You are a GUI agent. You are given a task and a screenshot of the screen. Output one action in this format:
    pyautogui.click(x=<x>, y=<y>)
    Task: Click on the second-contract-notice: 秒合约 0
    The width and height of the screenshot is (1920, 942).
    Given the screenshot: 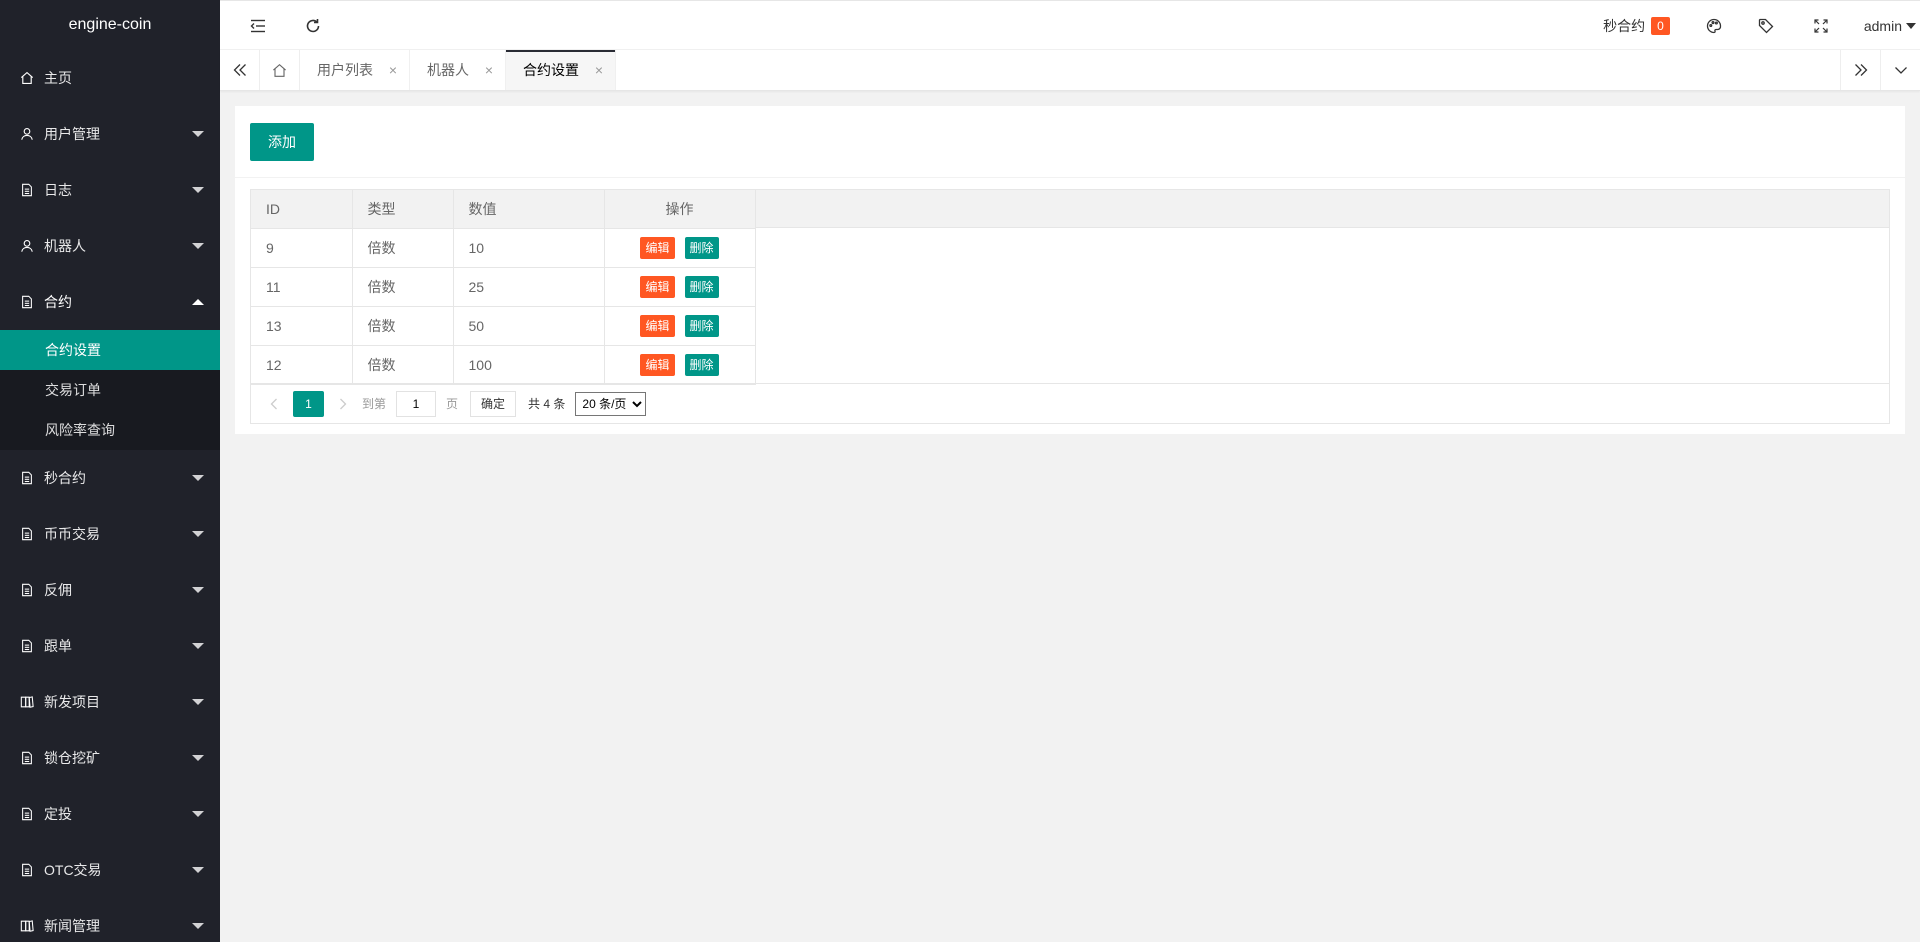 What is the action you would take?
    pyautogui.click(x=1636, y=26)
    